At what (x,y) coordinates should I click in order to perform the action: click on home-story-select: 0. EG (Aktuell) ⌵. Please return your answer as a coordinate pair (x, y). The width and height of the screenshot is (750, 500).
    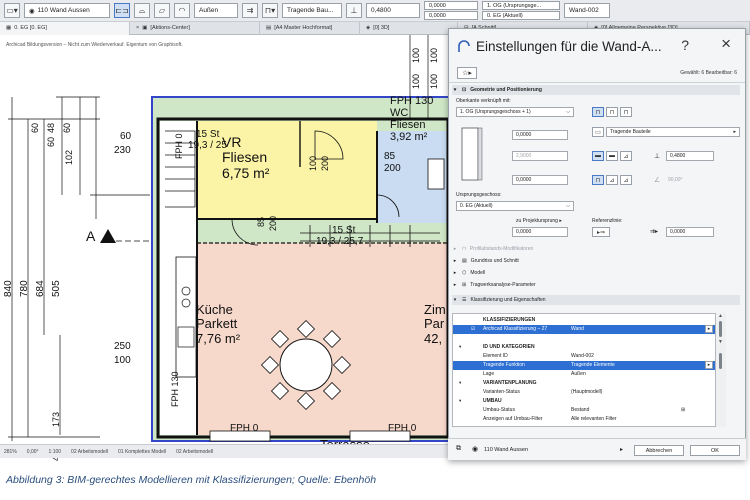
    Looking at the image, I should click on (515, 206).